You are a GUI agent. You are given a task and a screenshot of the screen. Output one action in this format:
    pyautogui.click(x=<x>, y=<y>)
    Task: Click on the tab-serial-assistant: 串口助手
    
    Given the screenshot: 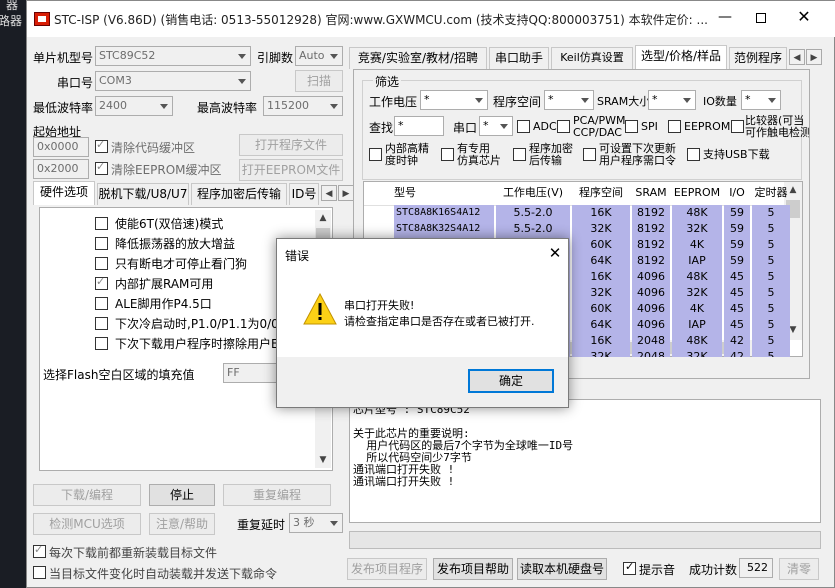 What is the action you would take?
    pyautogui.click(x=519, y=58)
    